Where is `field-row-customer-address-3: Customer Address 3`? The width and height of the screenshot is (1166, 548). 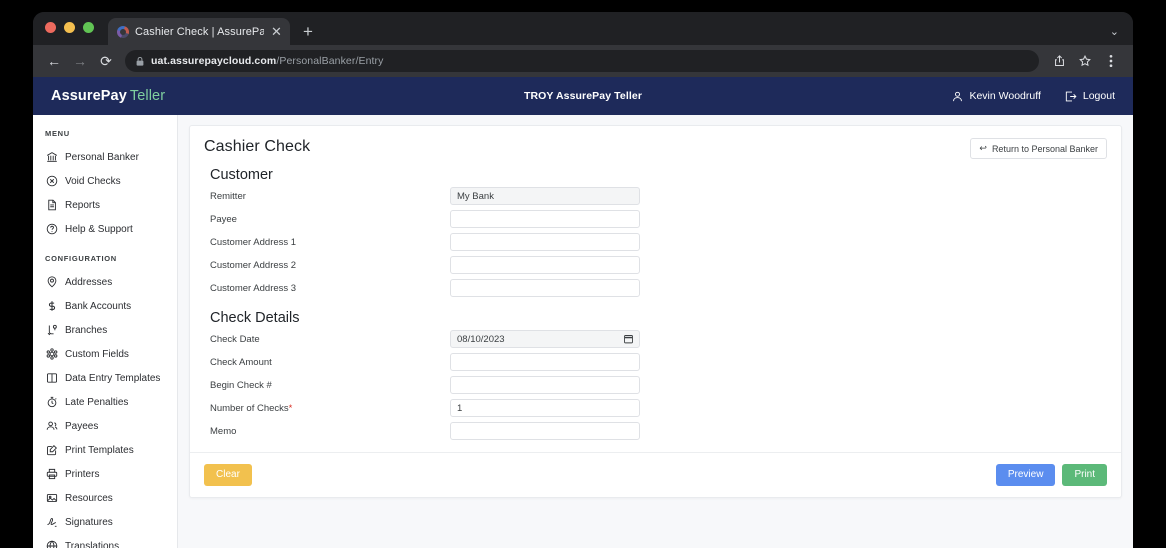
field-row-customer-address-3: Customer Address 3 is located at coordinates (655, 288).